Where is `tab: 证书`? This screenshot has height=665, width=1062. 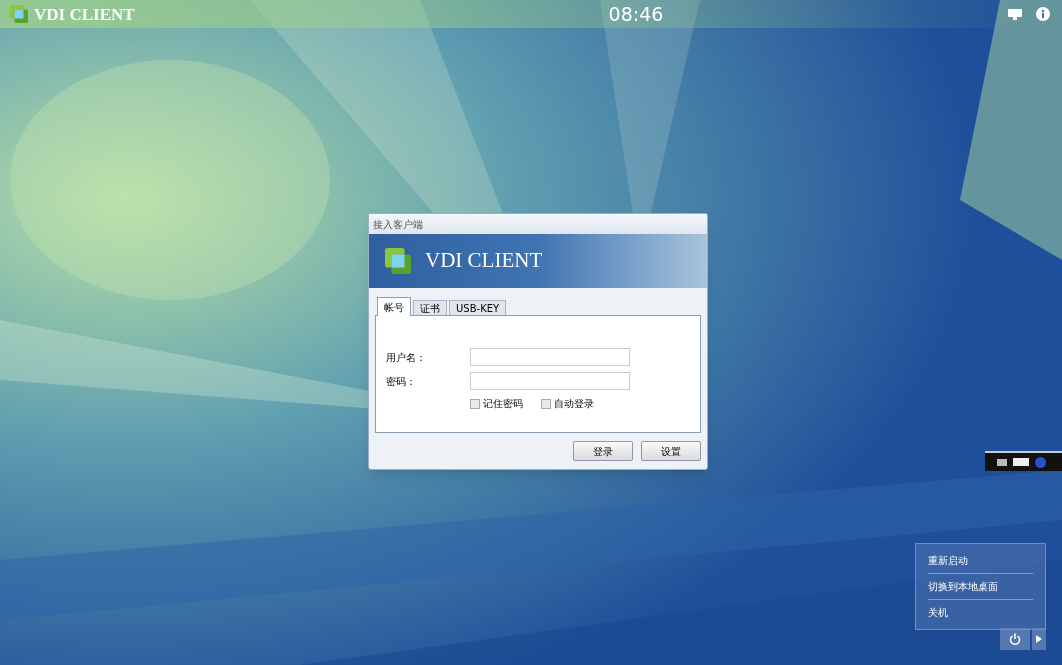 tab: 证书 is located at coordinates (430, 307).